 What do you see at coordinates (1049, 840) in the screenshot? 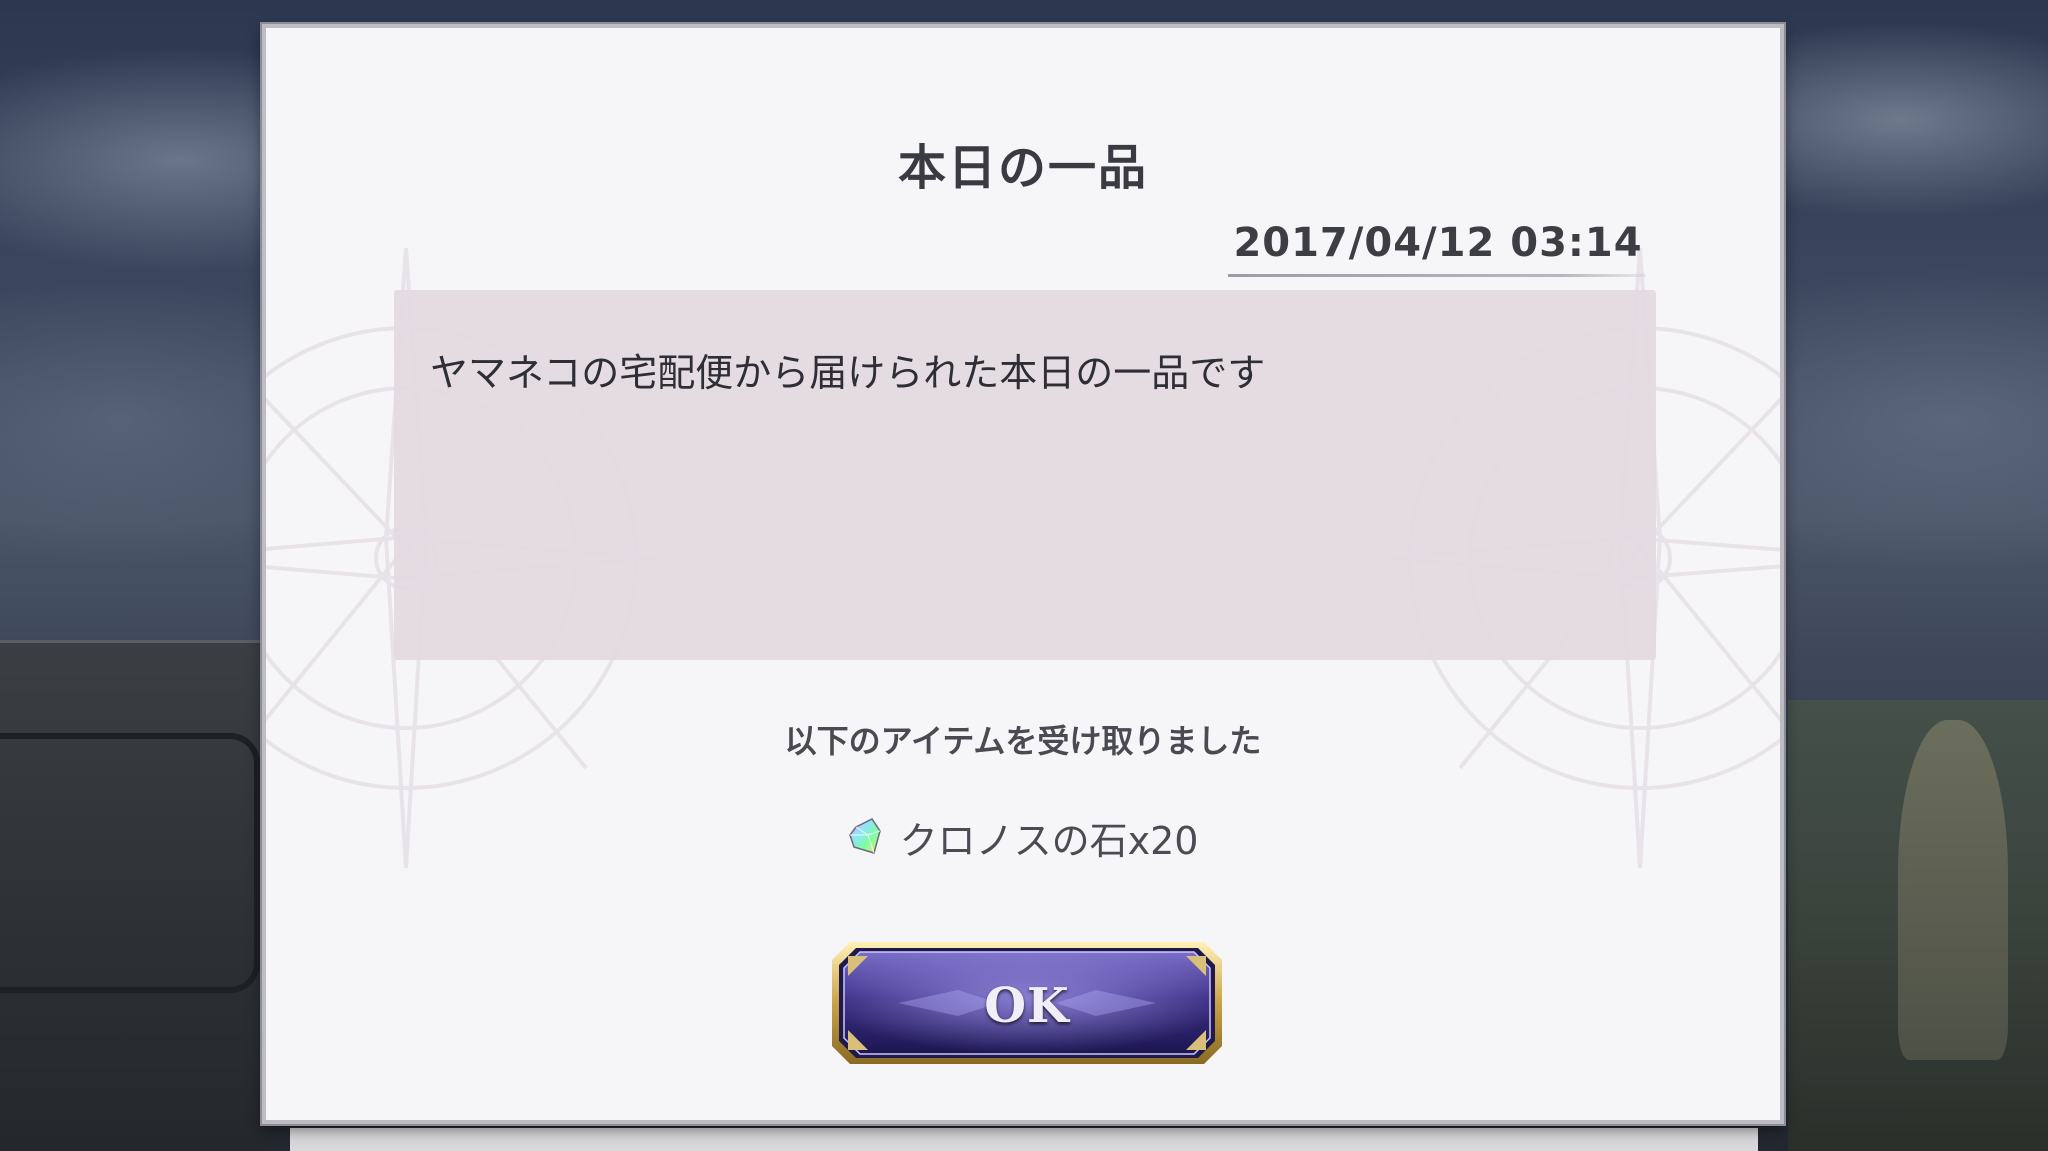
I see `item-name: クロノスの石x20` at bounding box center [1049, 840].